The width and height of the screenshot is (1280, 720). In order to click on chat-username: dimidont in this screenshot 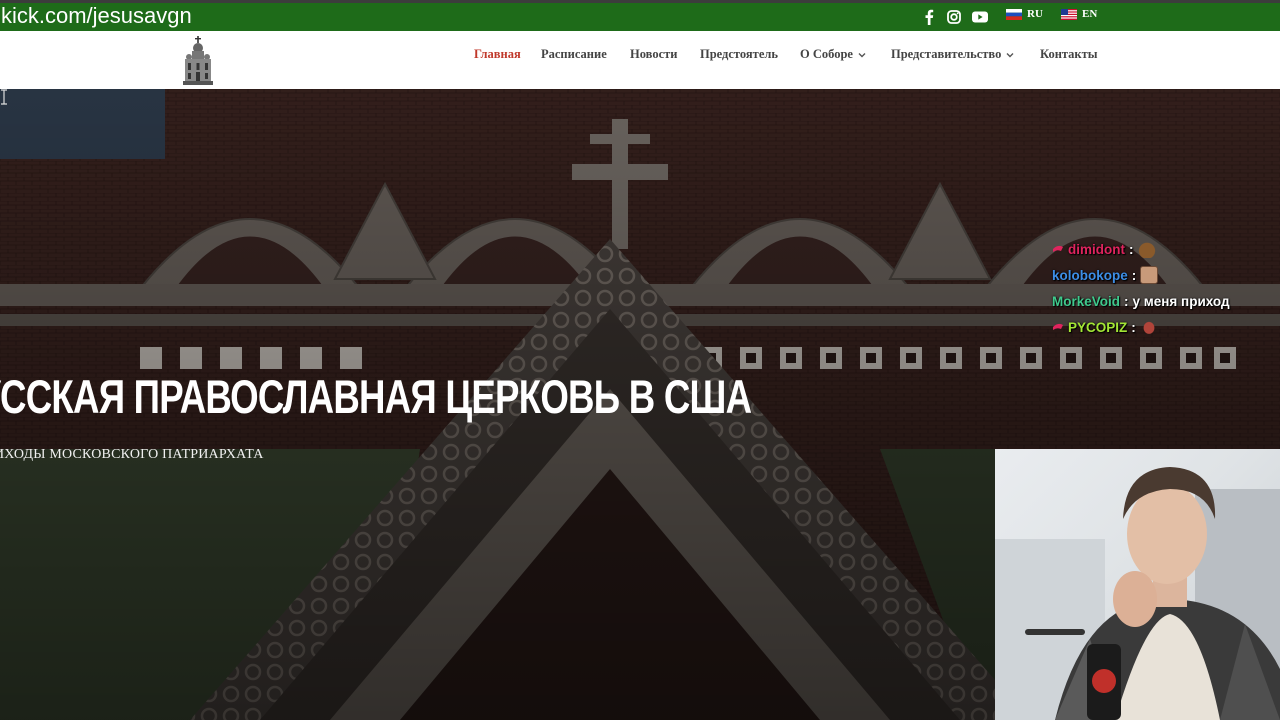, I will do `click(1096, 249)`.